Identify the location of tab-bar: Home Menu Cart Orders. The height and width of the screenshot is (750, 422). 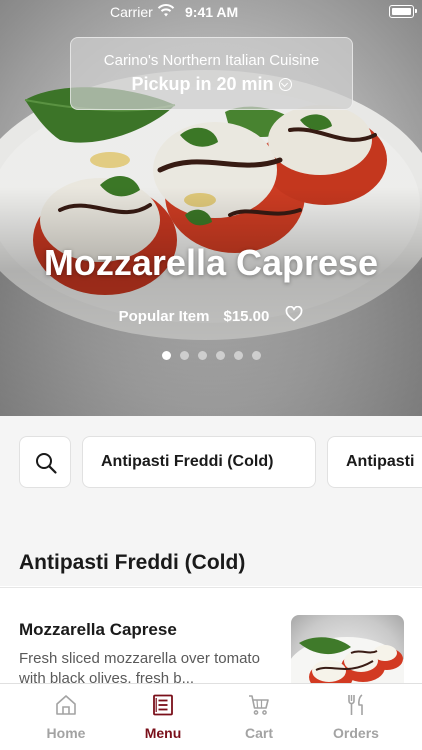
(211, 716).